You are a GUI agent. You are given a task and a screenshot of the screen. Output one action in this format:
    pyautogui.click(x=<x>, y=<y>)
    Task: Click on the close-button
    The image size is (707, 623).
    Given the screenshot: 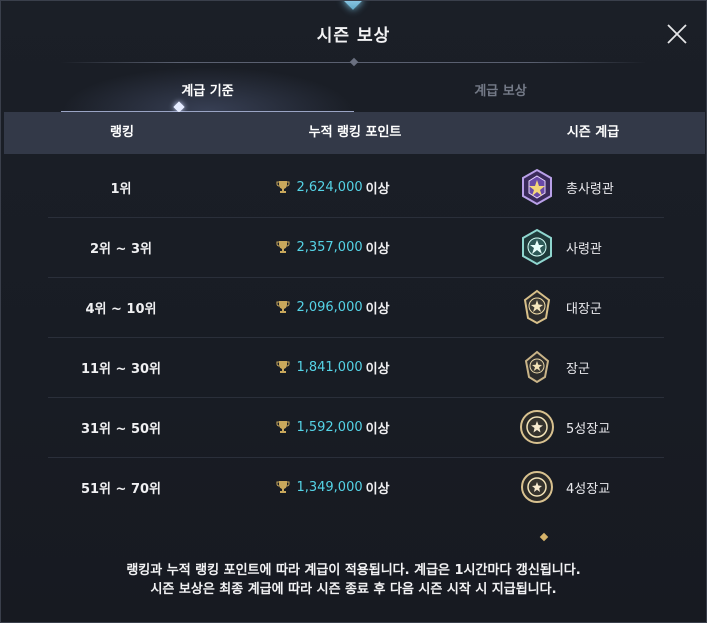 What is the action you would take?
    pyautogui.click(x=677, y=34)
    